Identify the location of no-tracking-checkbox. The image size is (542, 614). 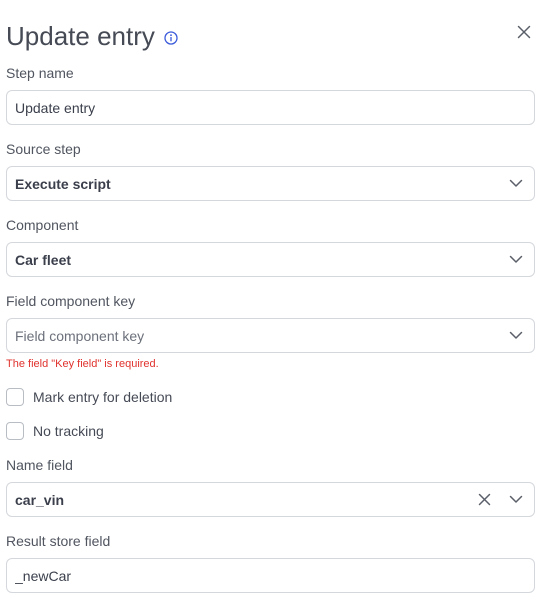
(15, 431).